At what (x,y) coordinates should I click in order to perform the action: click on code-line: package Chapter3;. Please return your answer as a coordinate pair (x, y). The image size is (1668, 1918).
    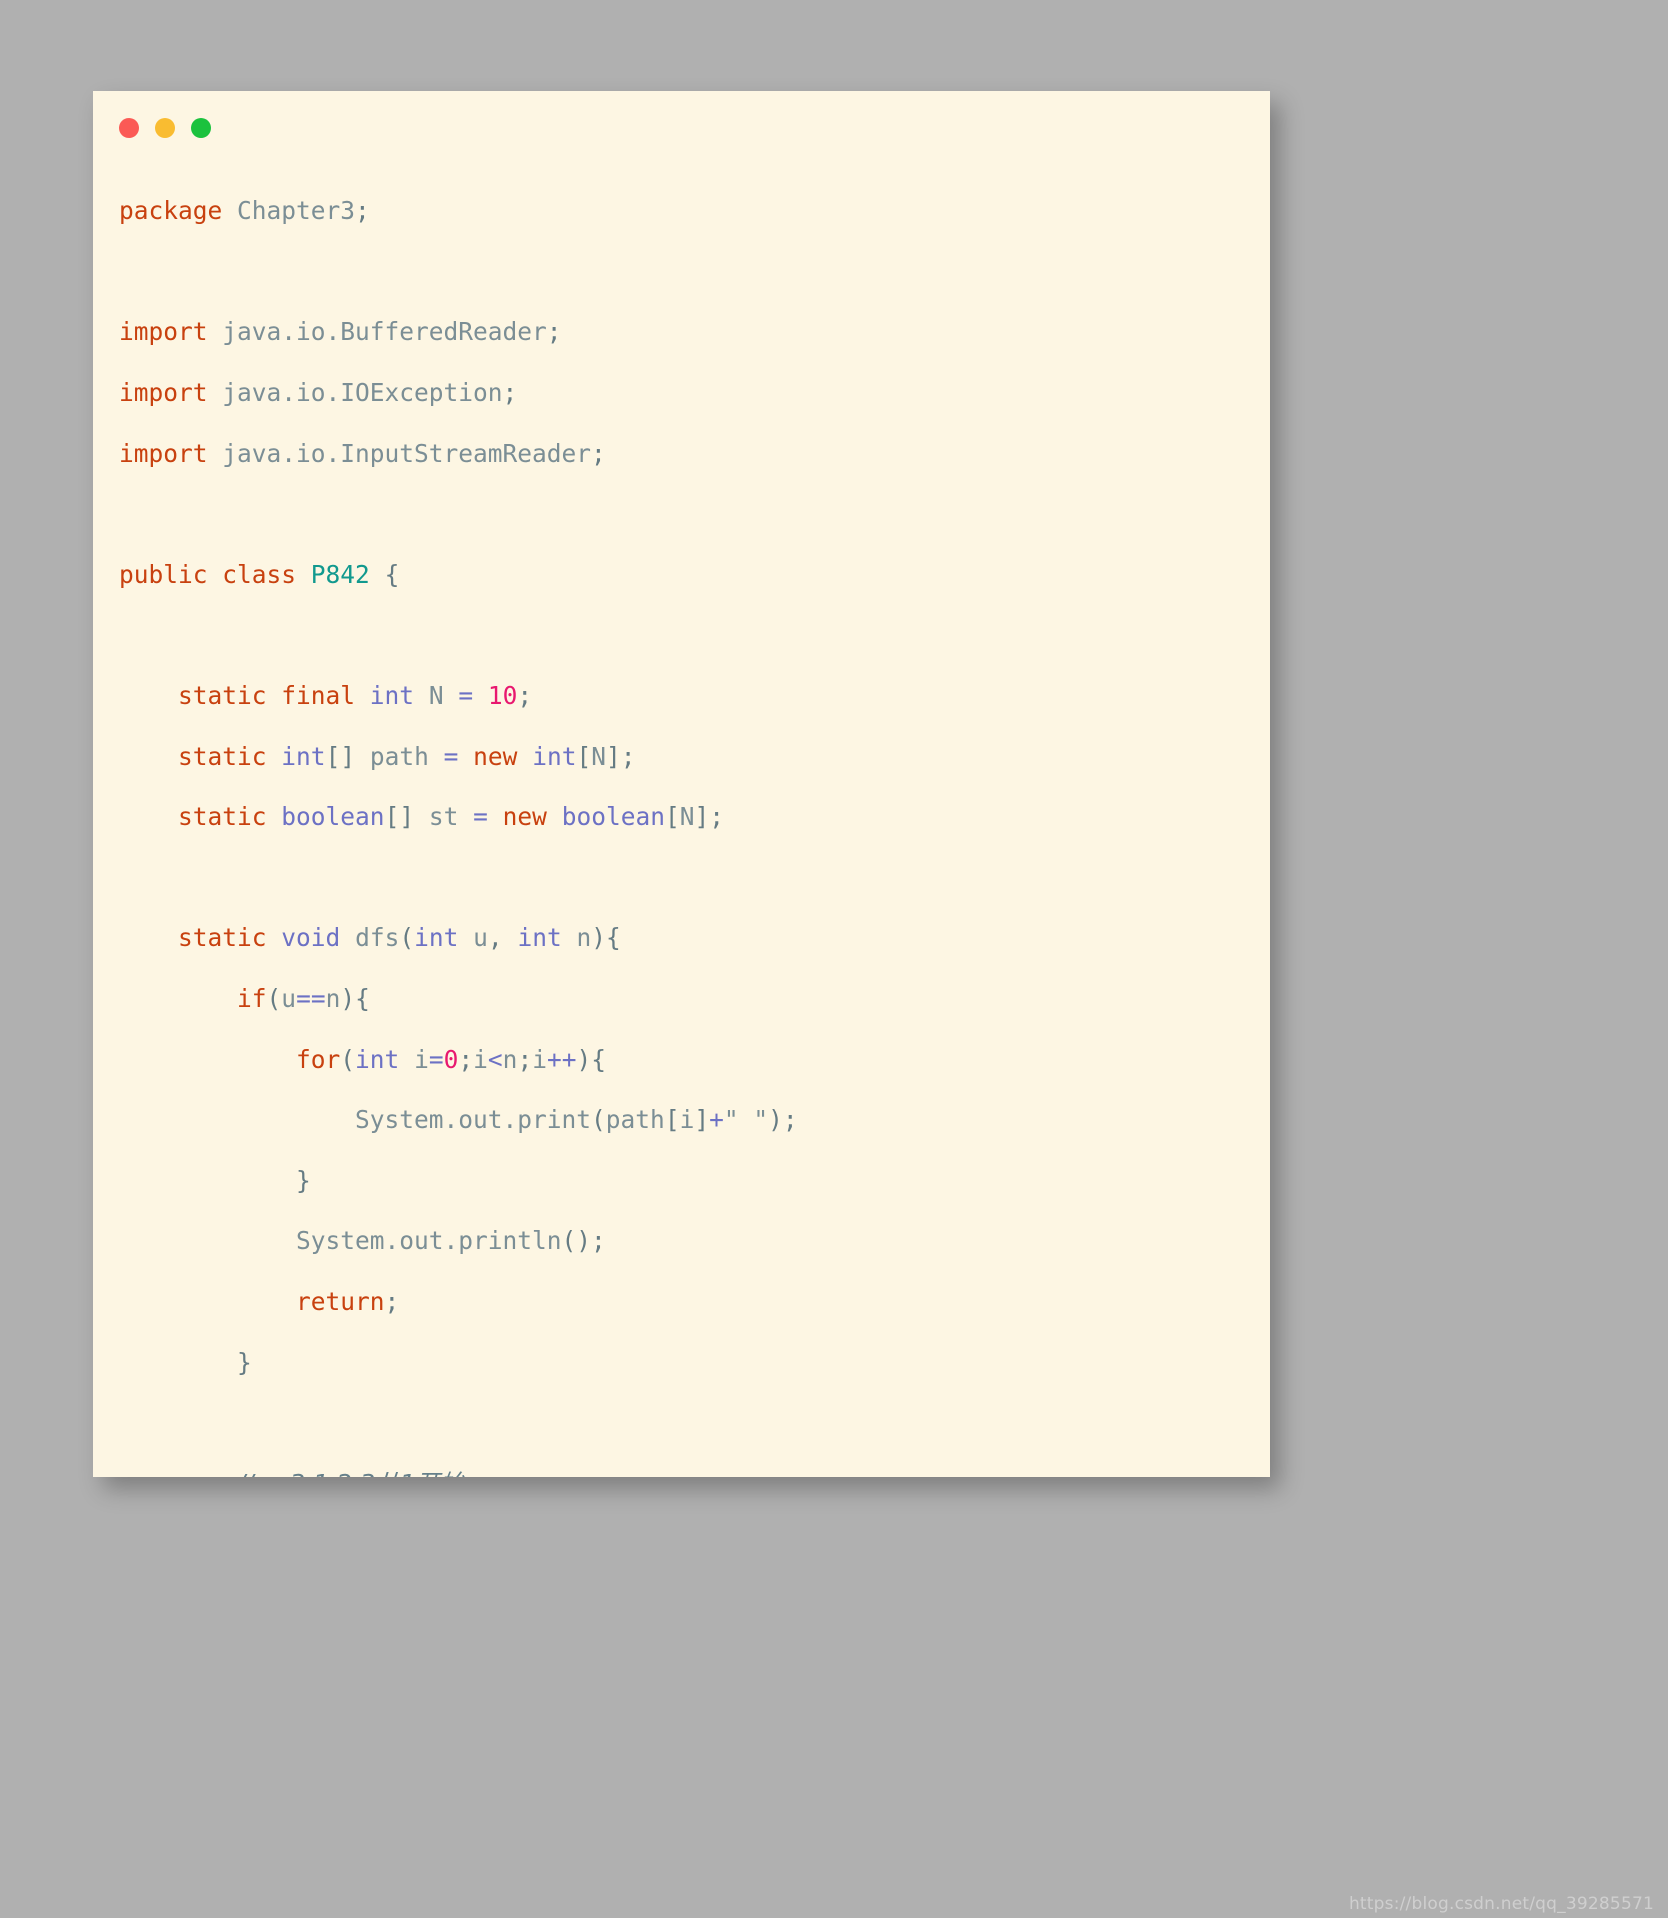
    Looking at the image, I should click on (244, 211).